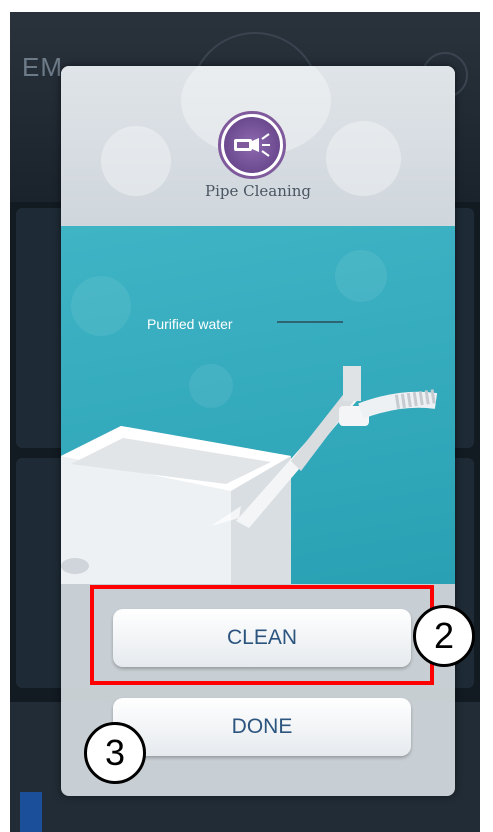  Describe the element at coordinates (190, 324) in the screenshot. I see `callout-label: Purified water` at that location.